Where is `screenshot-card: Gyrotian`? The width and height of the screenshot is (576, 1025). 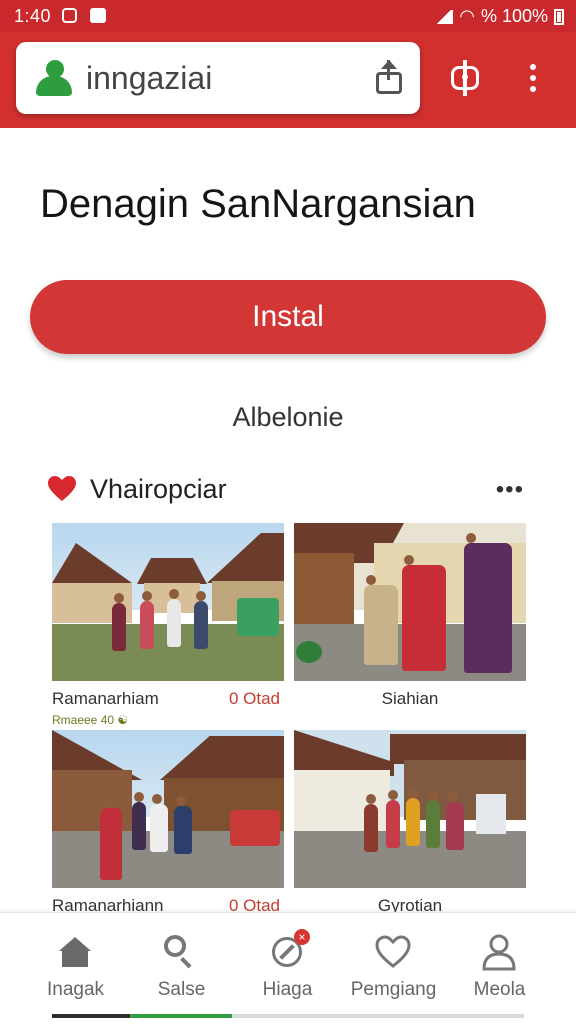
screenshot-card: Gyrotian is located at coordinates (410, 822).